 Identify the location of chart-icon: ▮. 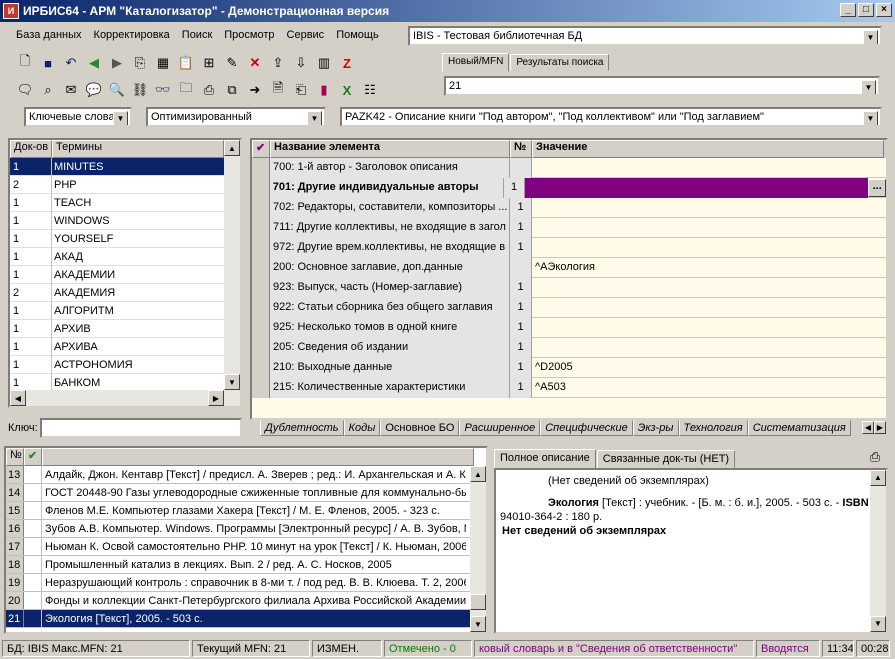
(324, 90).